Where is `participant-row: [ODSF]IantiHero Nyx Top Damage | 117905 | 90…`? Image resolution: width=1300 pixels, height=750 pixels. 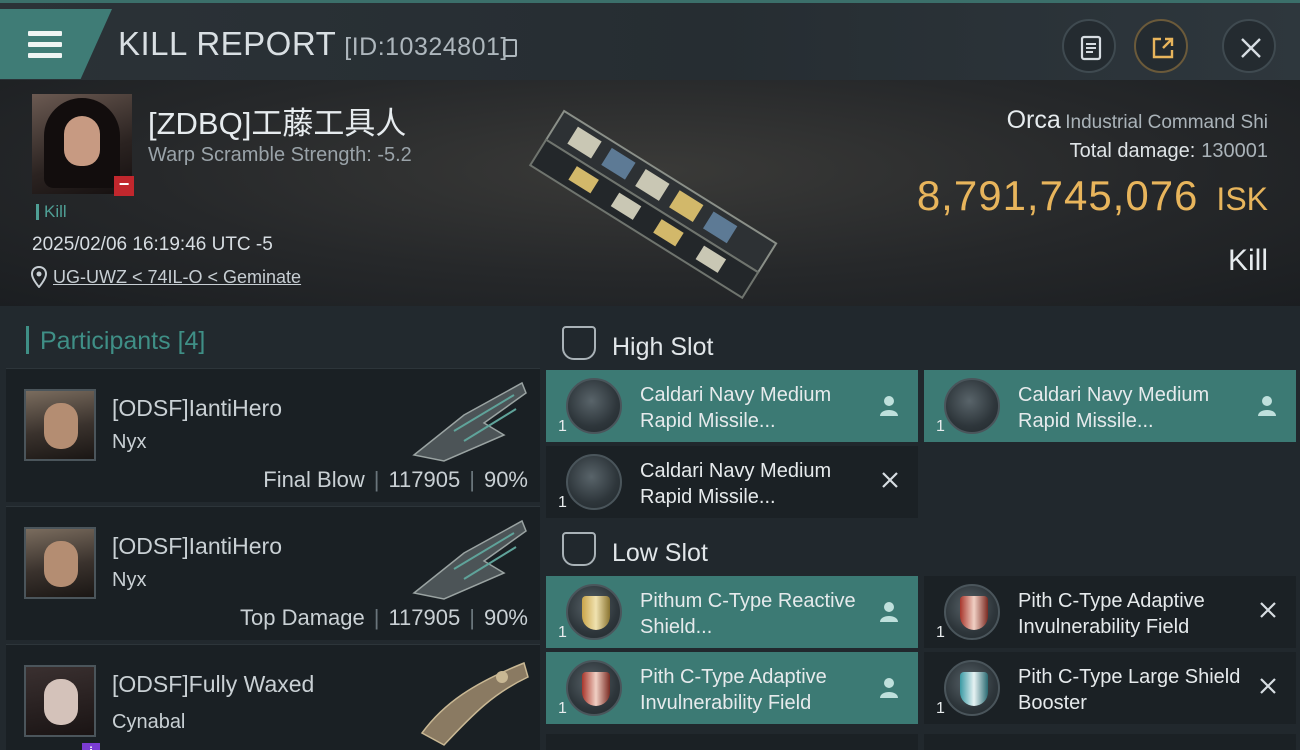
participant-row: [ODSF]IantiHero Nyx Top Damage | 117905 | 90… is located at coordinates (273, 573).